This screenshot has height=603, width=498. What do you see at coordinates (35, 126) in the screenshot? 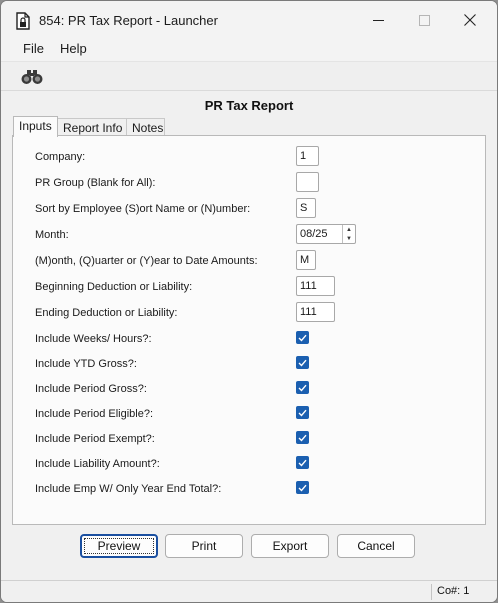
I see `tab-inputs: Inputs` at bounding box center [35, 126].